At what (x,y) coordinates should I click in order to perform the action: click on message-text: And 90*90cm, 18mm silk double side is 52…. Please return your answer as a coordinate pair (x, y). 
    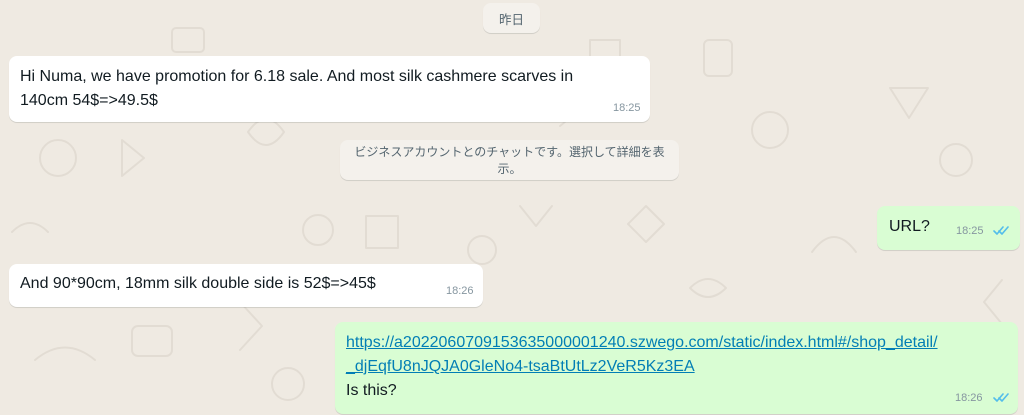
    Looking at the image, I should click on (198, 283).